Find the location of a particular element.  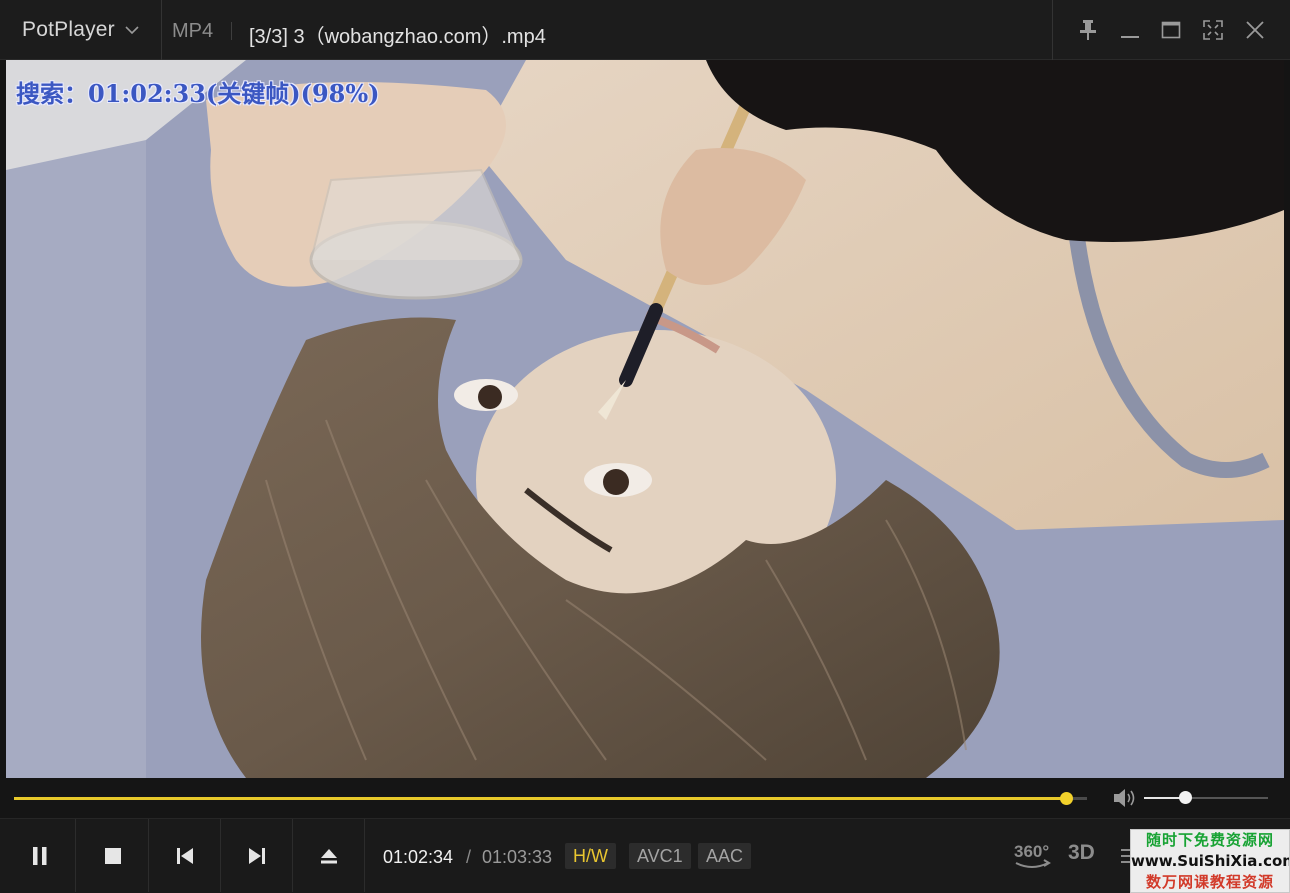

stop-icon is located at coordinates (112, 855).